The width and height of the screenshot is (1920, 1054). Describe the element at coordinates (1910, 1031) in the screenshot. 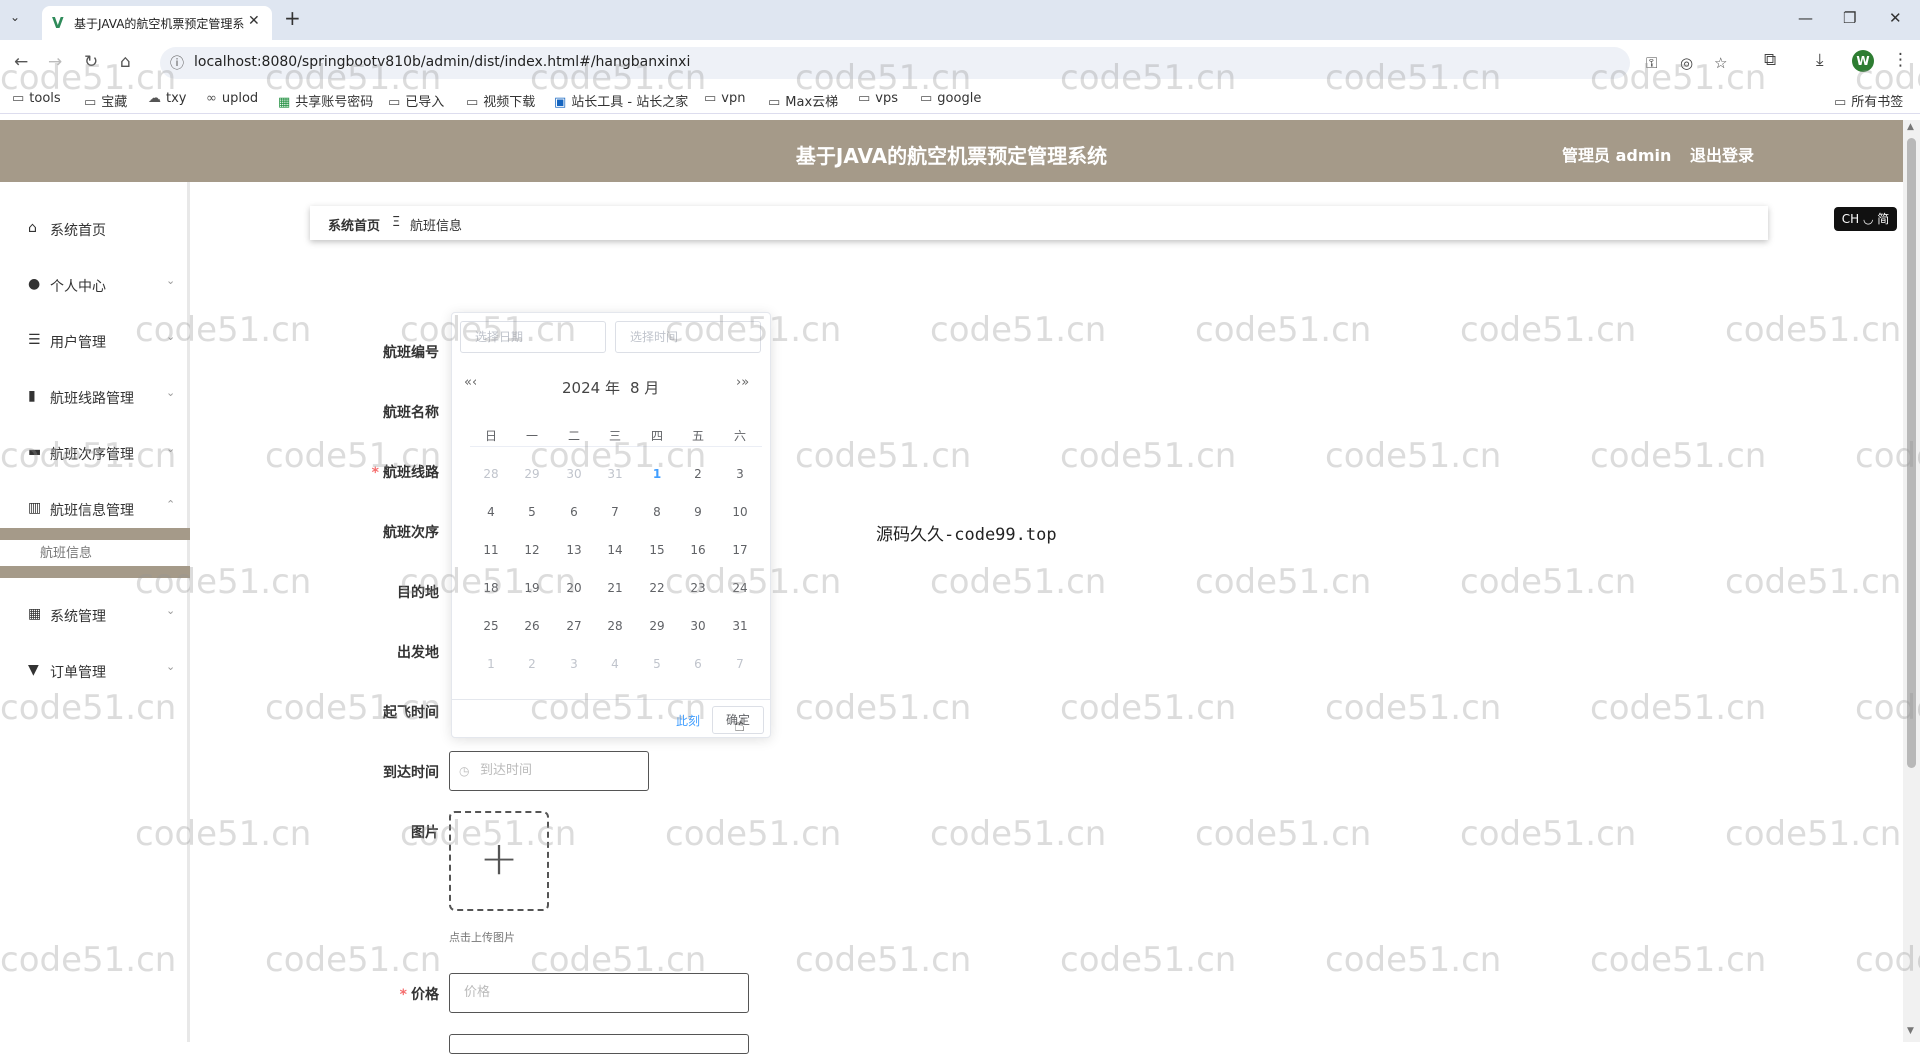

I see `scroll-down-icon: ▼` at that location.